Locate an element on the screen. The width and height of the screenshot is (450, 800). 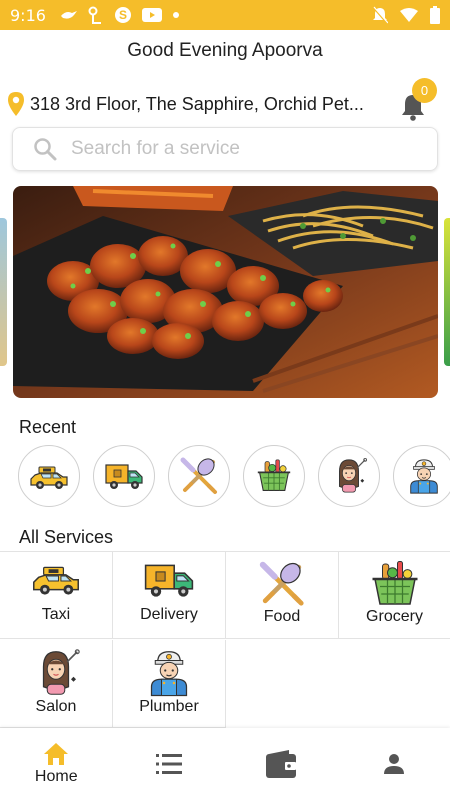
wallet-icon is located at coordinates (281, 764).